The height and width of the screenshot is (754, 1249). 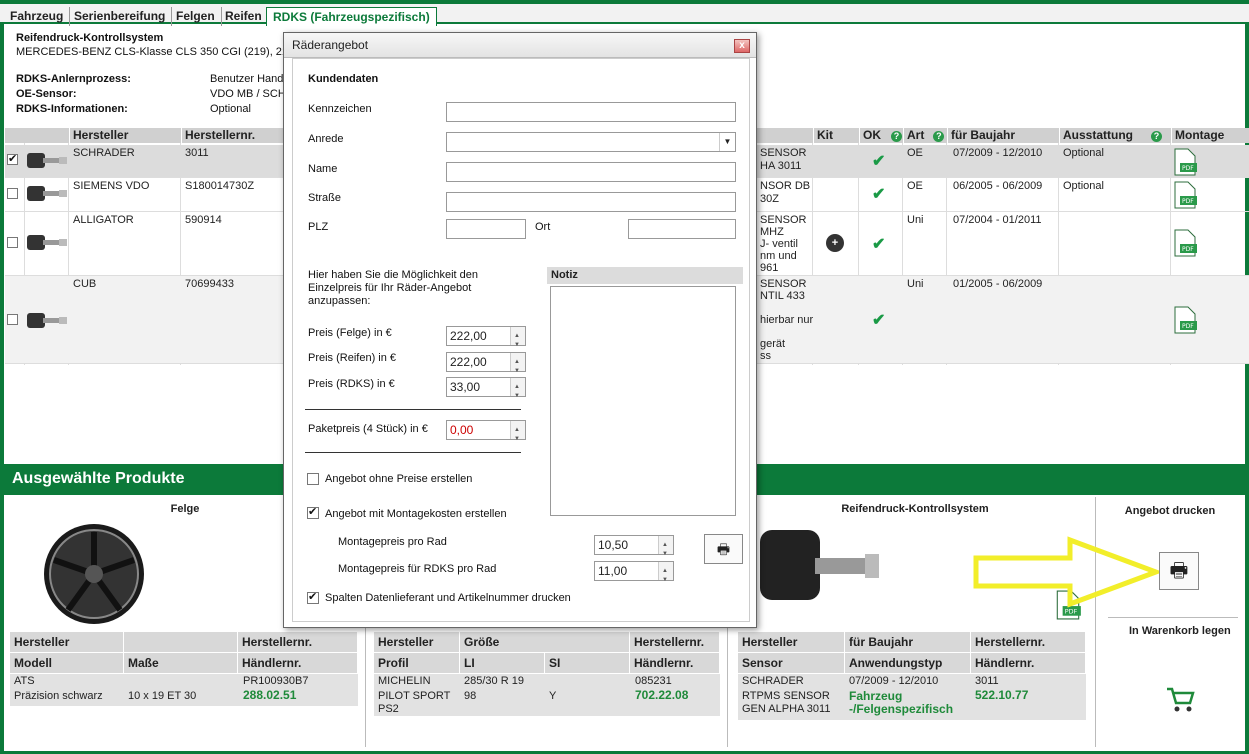 I want to click on preis-felge-label: Preis (Felge) in €, so click(x=350, y=333).